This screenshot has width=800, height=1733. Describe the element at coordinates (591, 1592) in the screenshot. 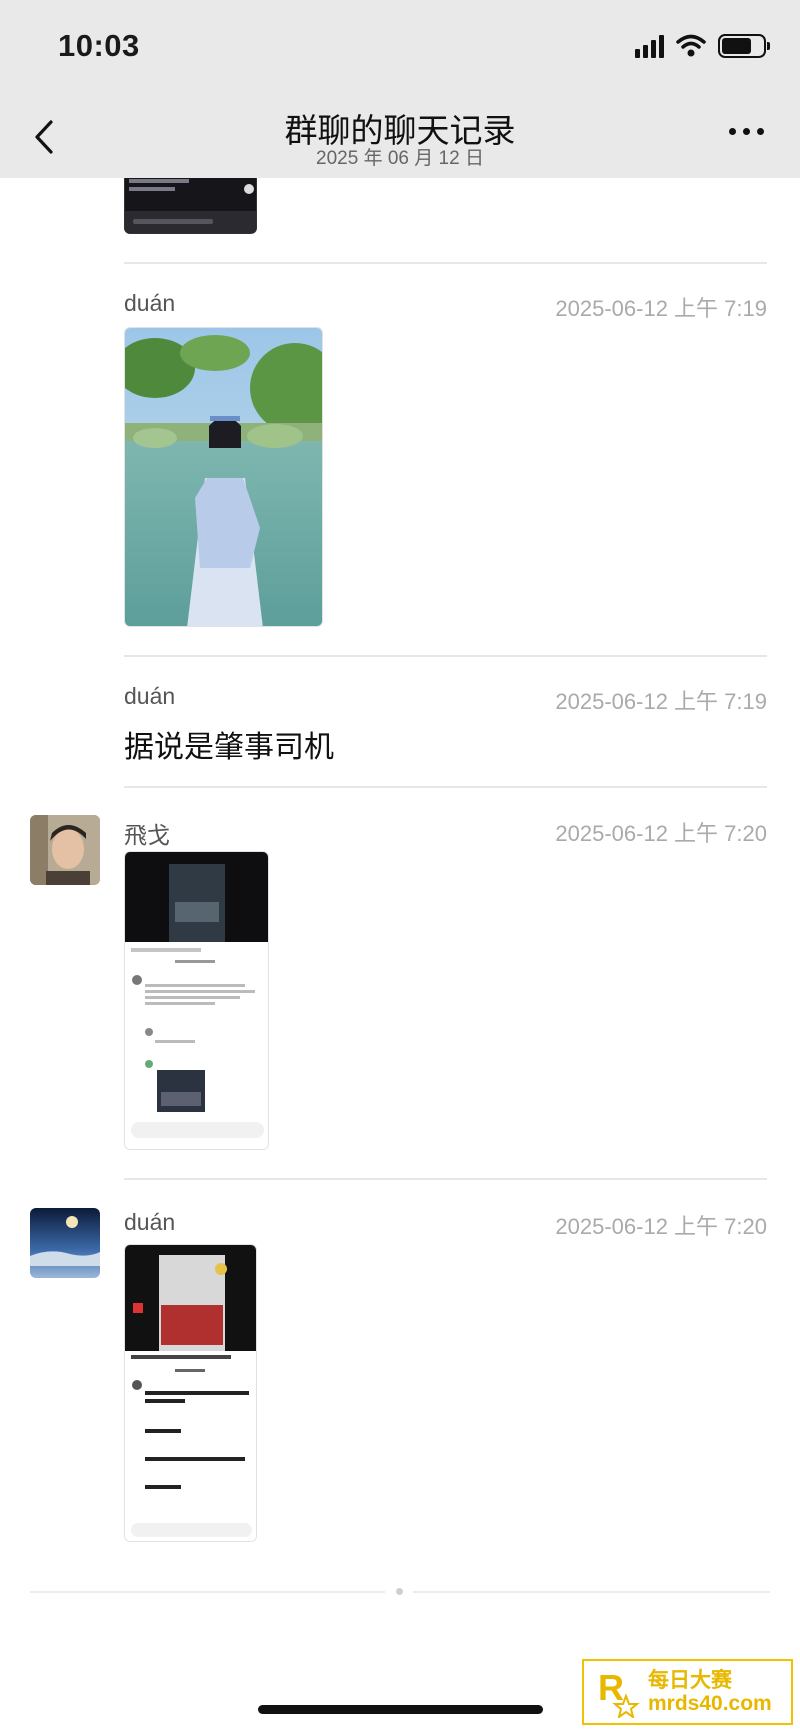

I see `end-separator-right` at that location.